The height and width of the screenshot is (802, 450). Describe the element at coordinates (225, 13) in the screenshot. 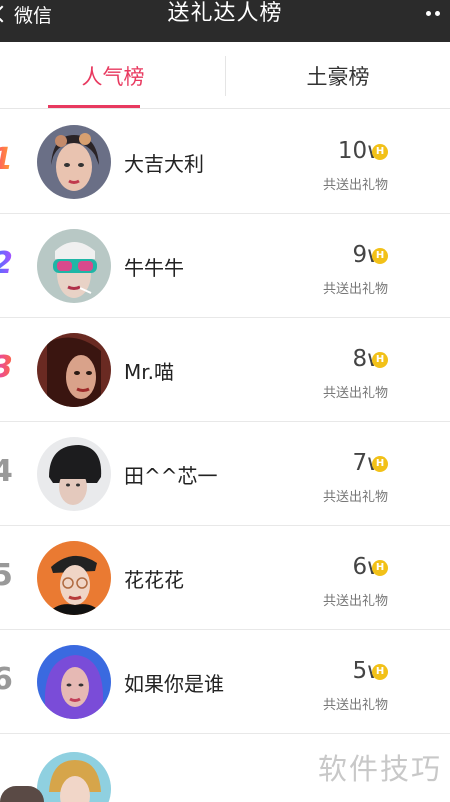

I see `page-title: 送礼达人榜` at that location.